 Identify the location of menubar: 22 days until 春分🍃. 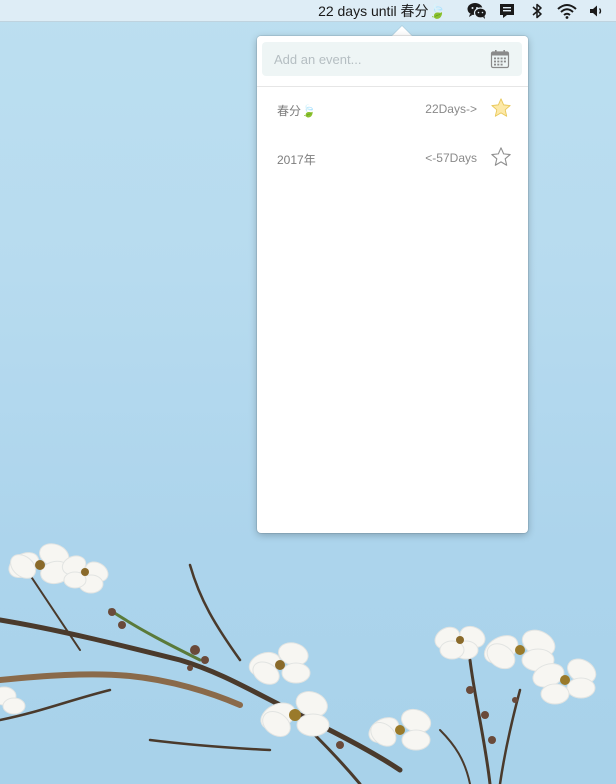
(308, 11).